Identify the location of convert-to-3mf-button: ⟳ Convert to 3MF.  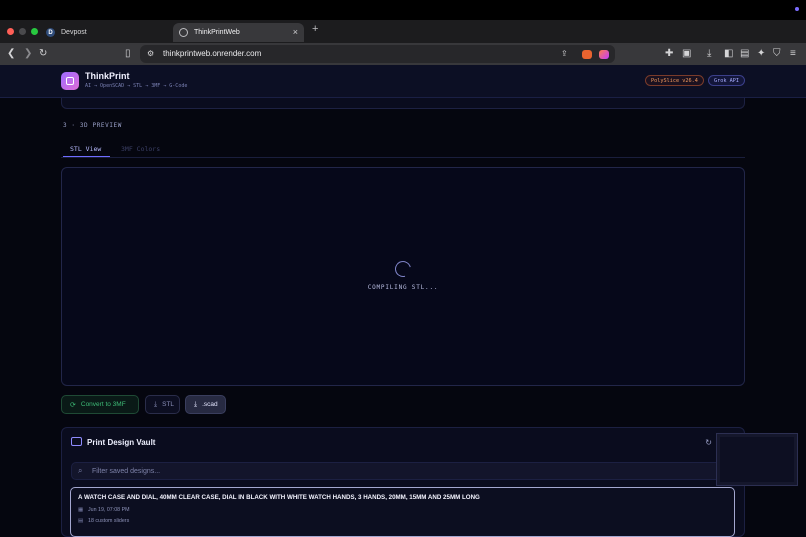
(100, 404).